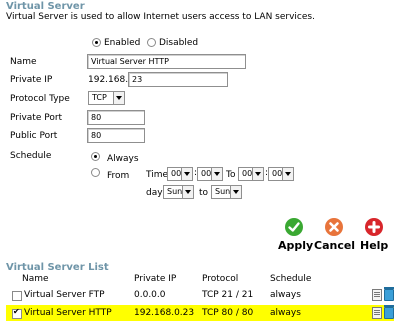  Describe the element at coordinates (151, 42) in the screenshot. I see `disabled-radio` at that location.